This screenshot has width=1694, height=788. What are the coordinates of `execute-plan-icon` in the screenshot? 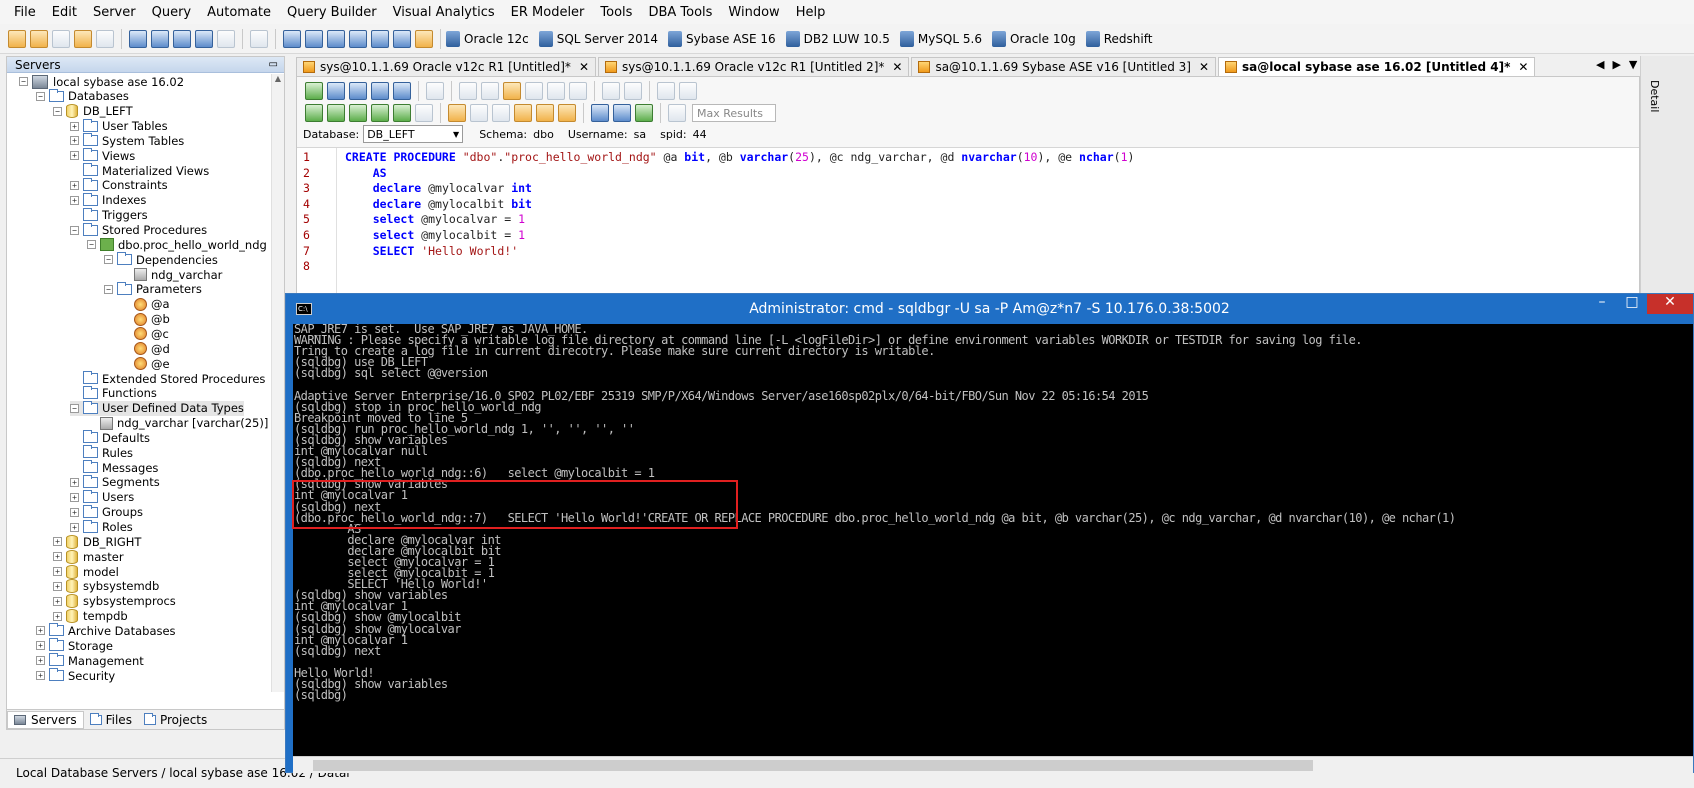 It's located at (402, 113).